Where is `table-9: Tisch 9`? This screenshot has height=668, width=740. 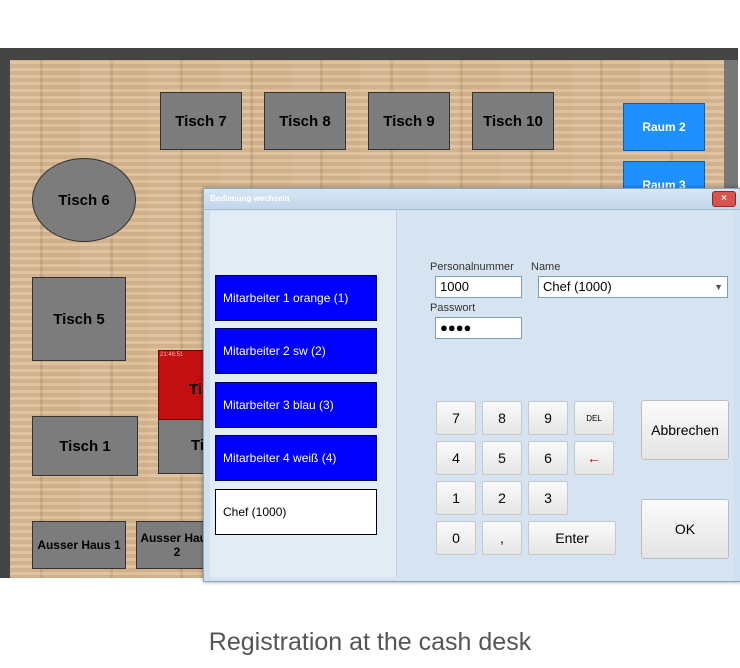
table-9: Tisch 9 is located at coordinates (409, 121).